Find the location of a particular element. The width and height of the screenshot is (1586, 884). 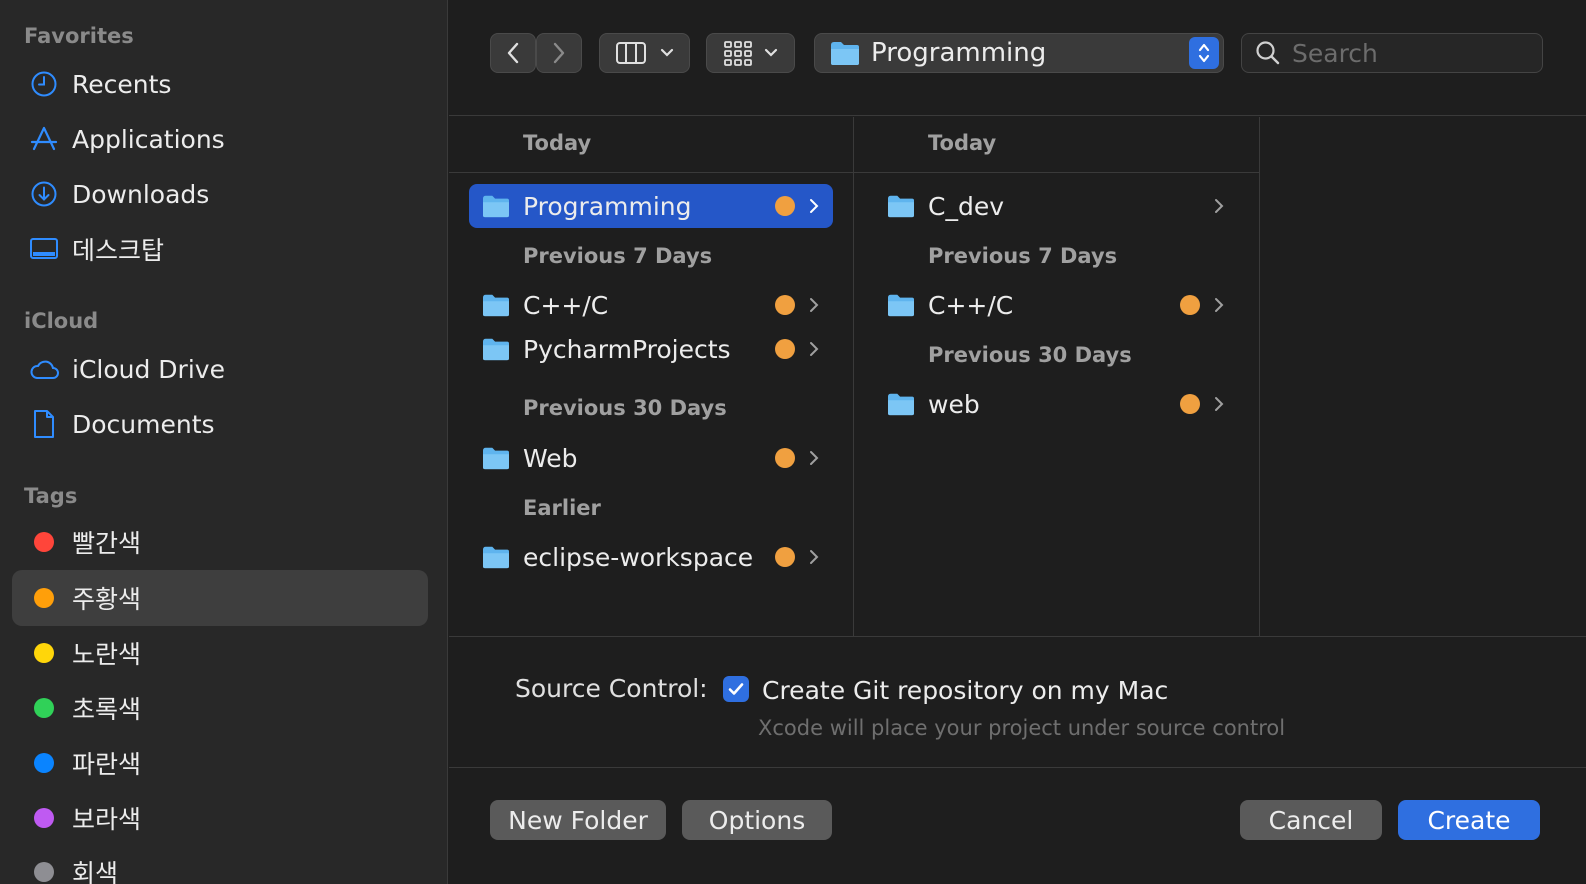

sidebar-item-label: 파란색 is located at coordinates (107, 764).